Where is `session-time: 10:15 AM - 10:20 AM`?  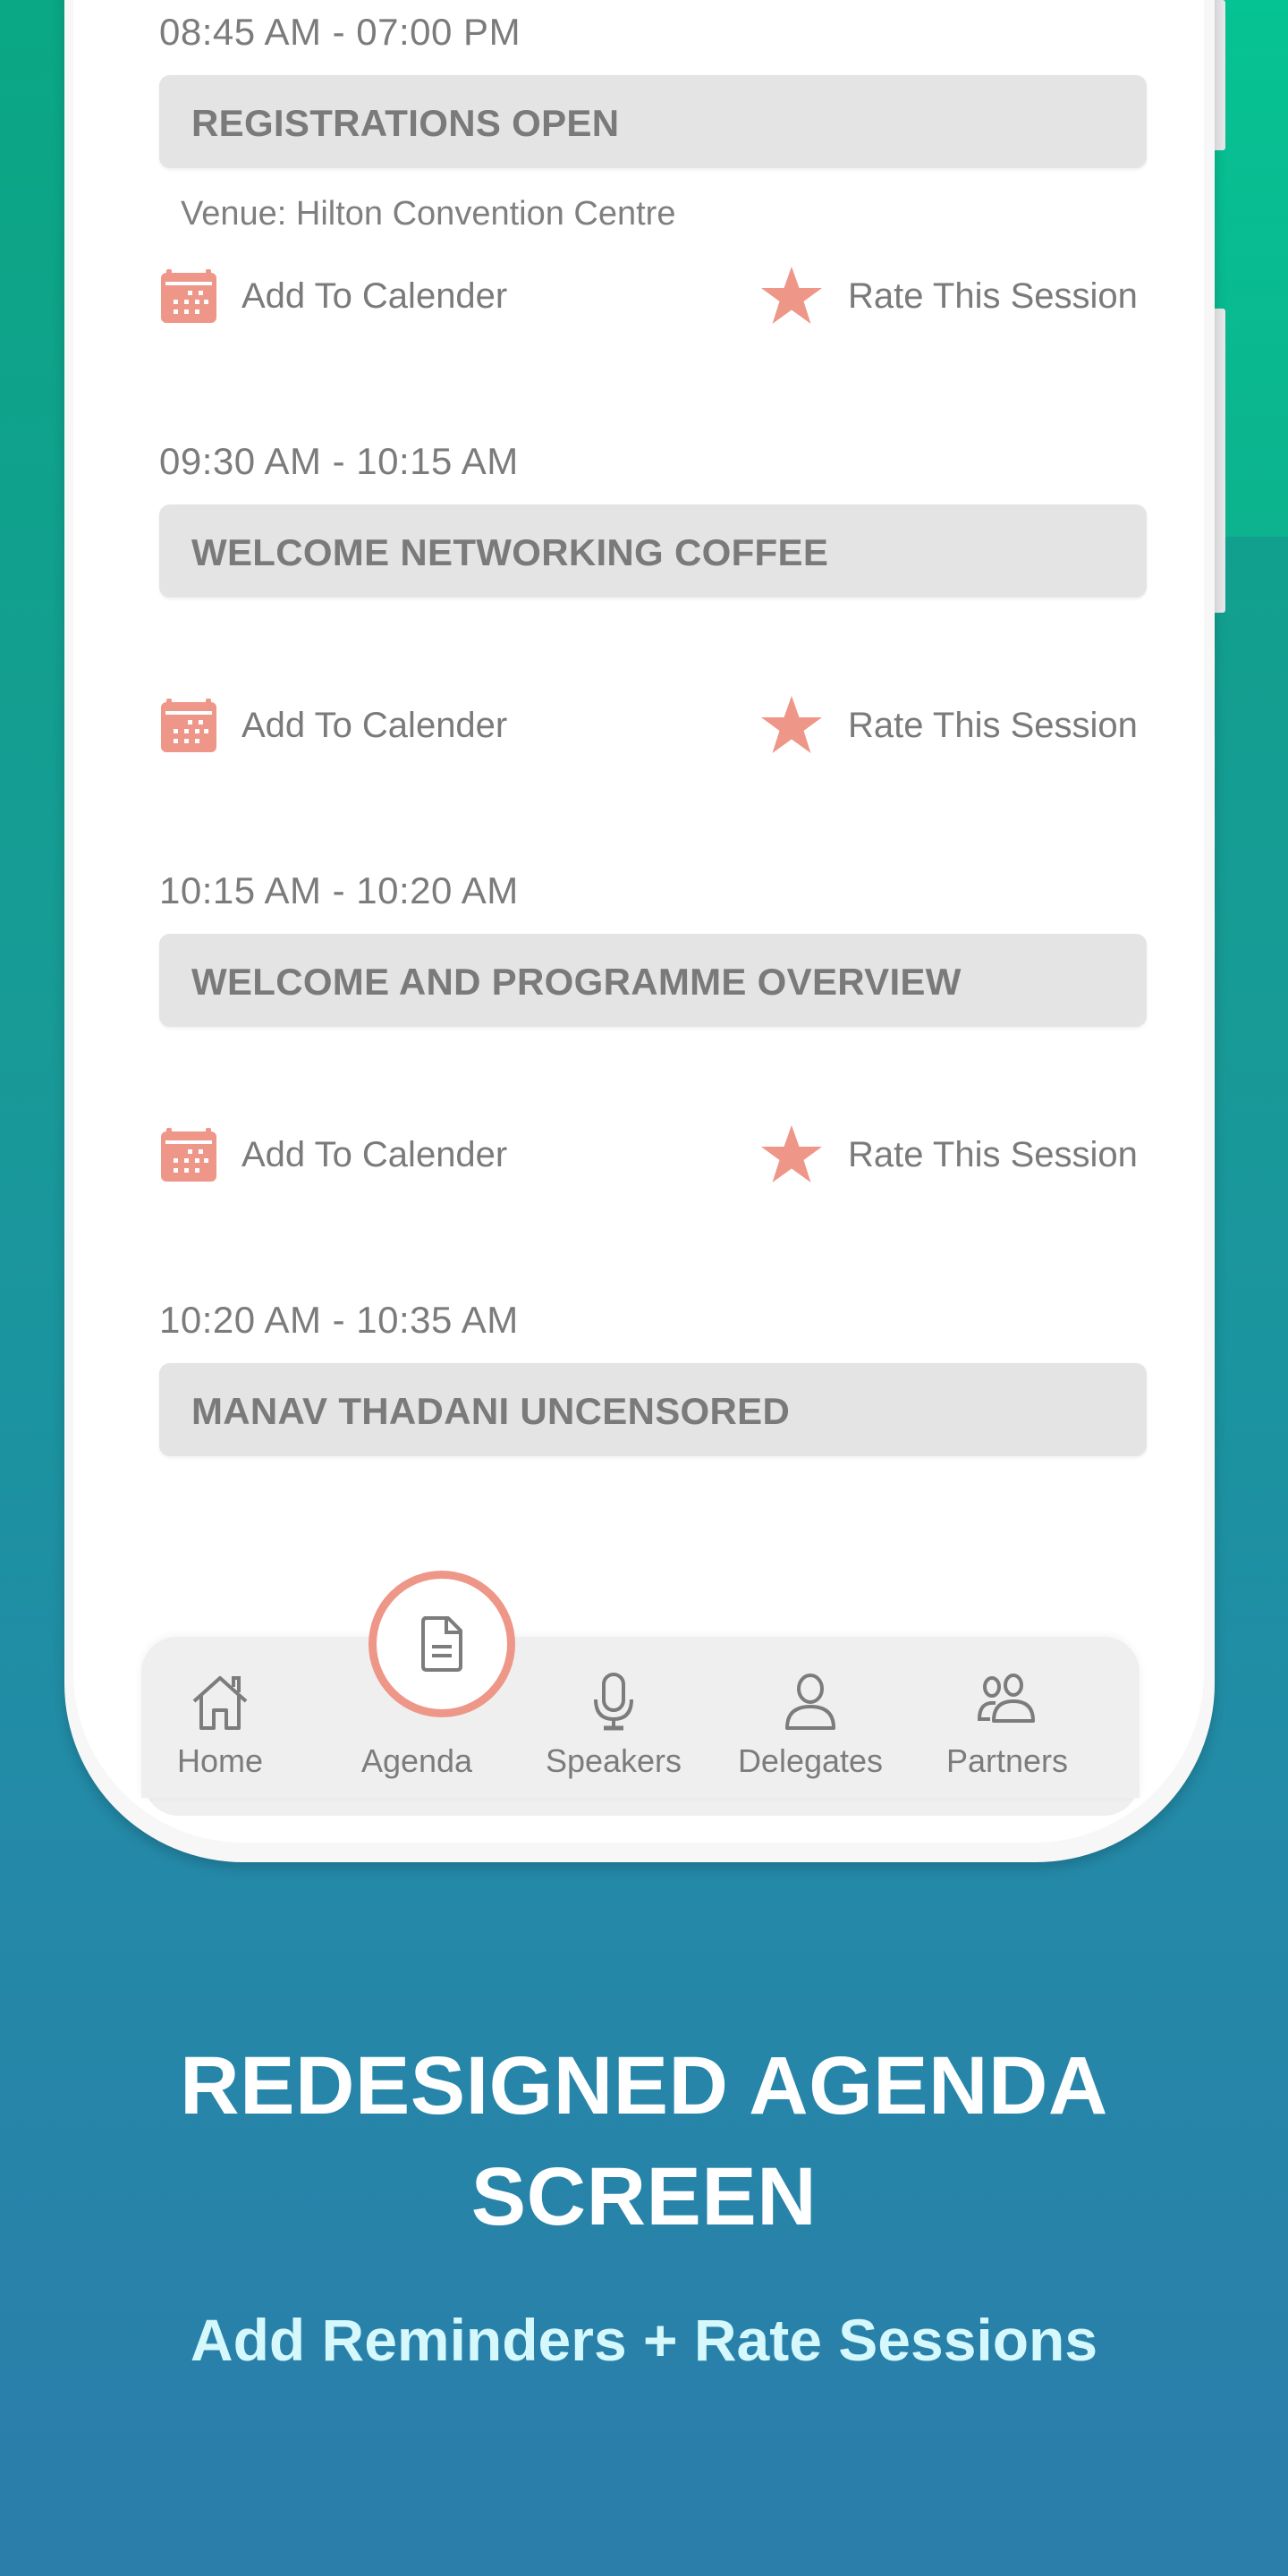 session-time: 10:15 AM - 10:20 AM is located at coordinates (339, 890).